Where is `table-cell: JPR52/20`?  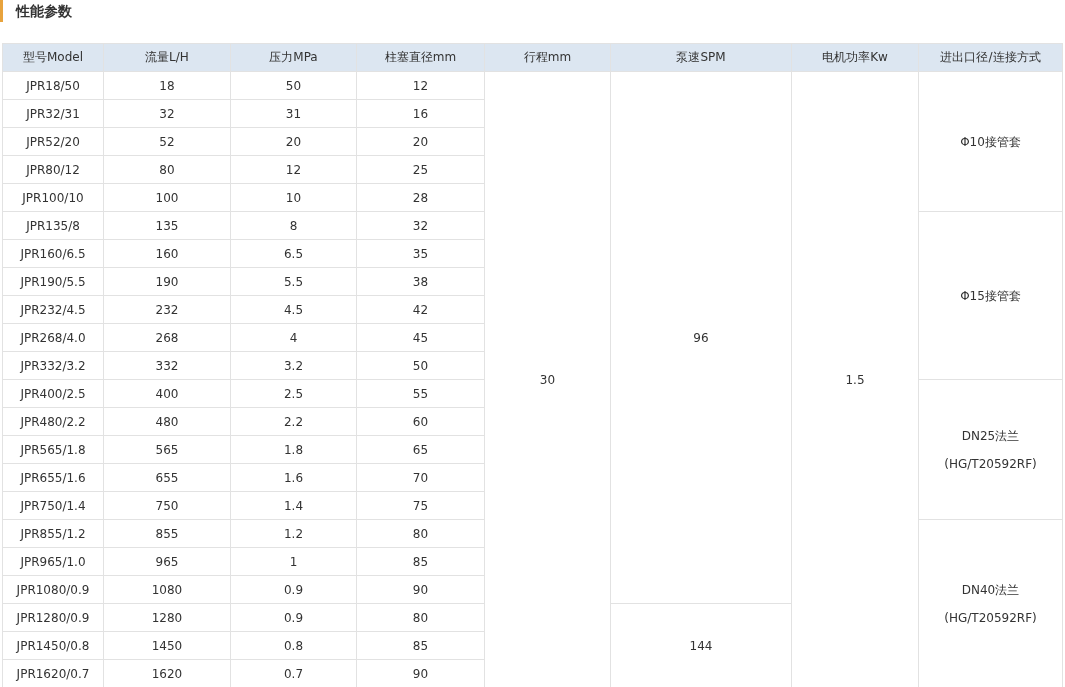 table-cell: JPR52/20 is located at coordinates (53, 141).